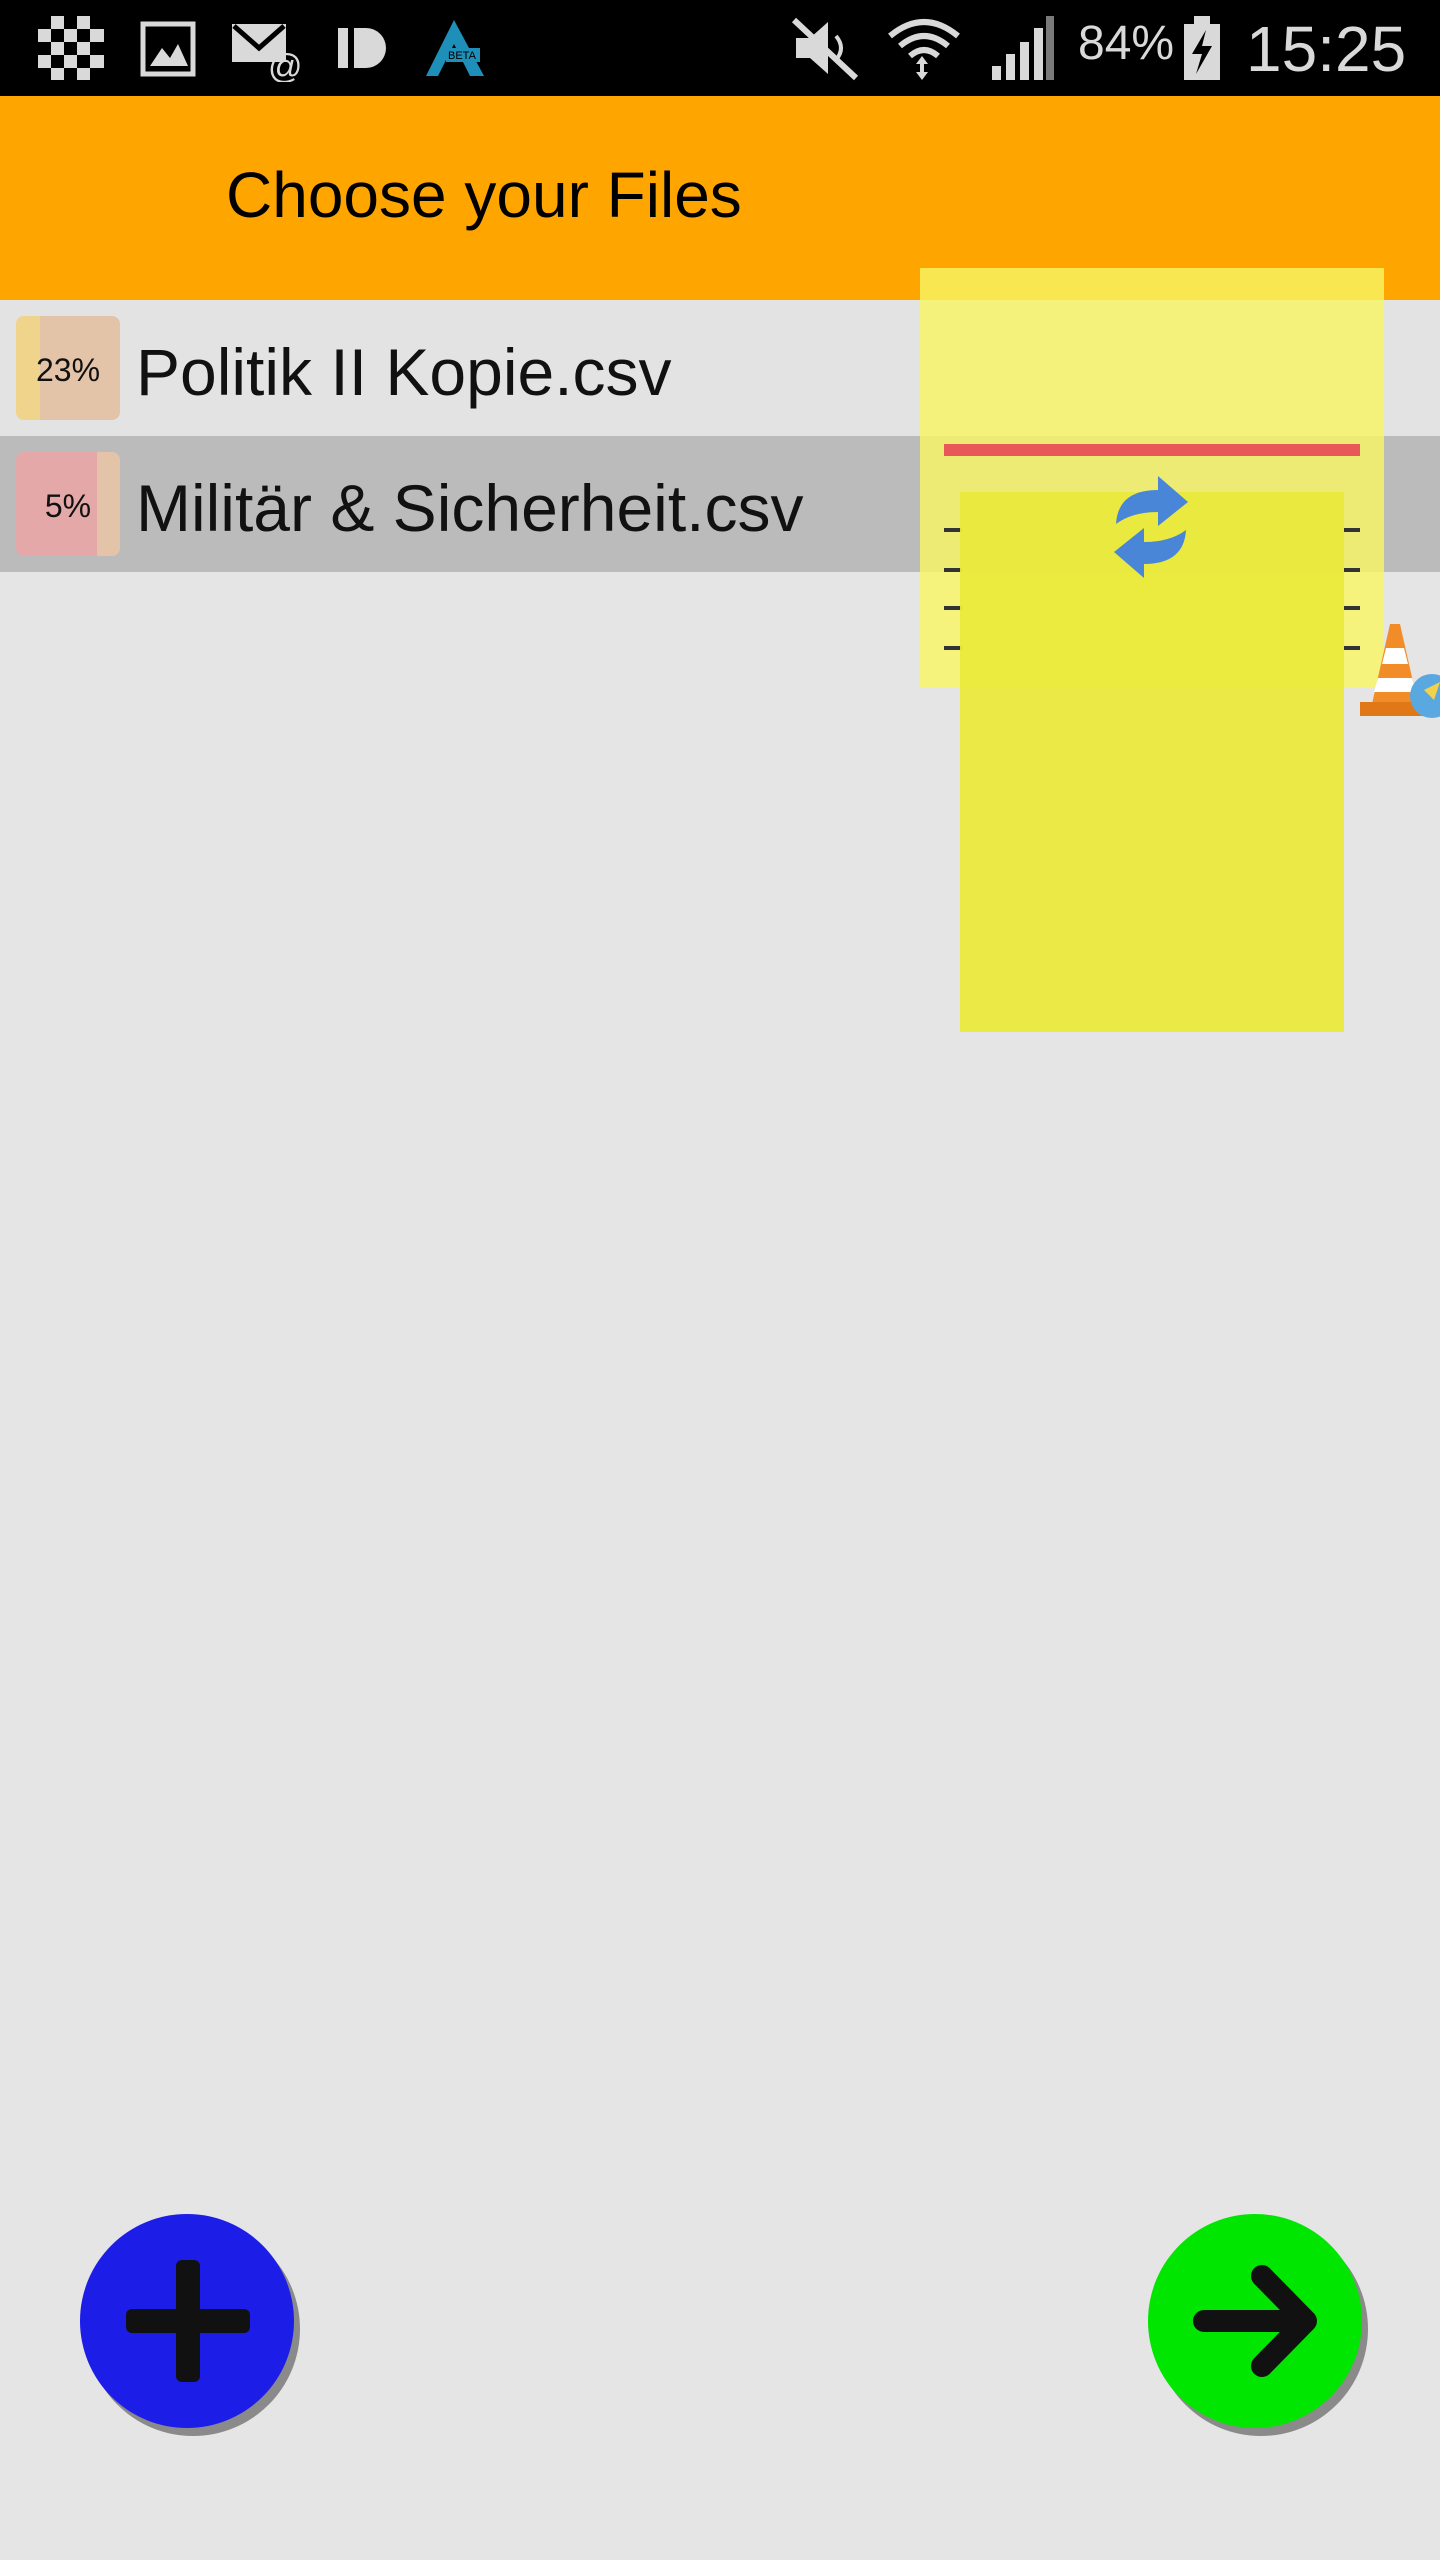  I want to click on sync-icon, so click(1151, 527).